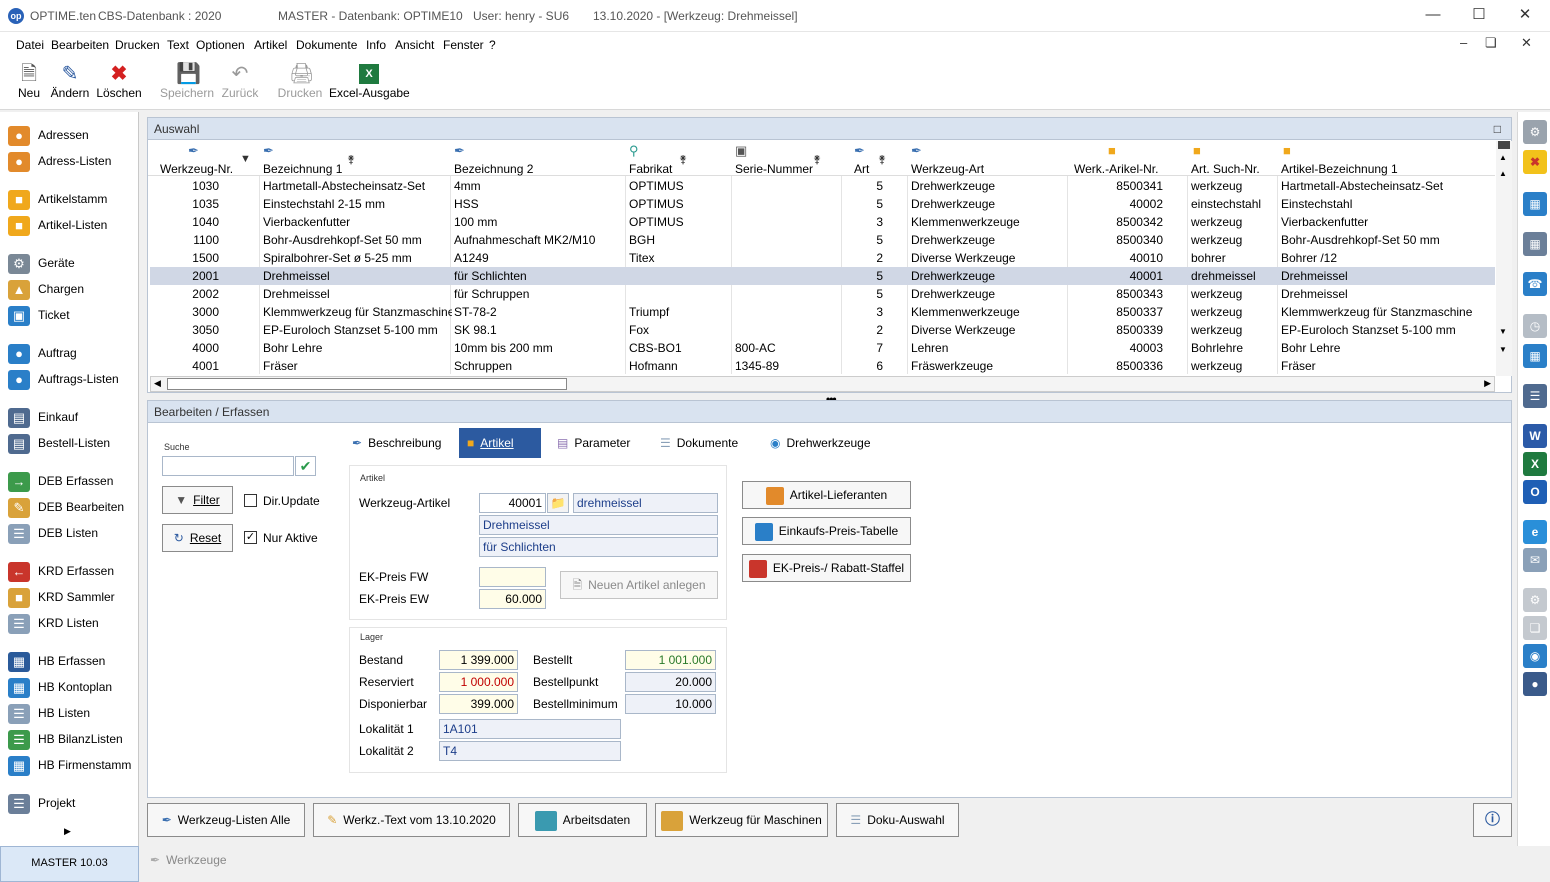 This screenshot has height=882, width=1550. What do you see at coordinates (197, 500) in the screenshot?
I see `filter-button: ▼ Filter` at bounding box center [197, 500].